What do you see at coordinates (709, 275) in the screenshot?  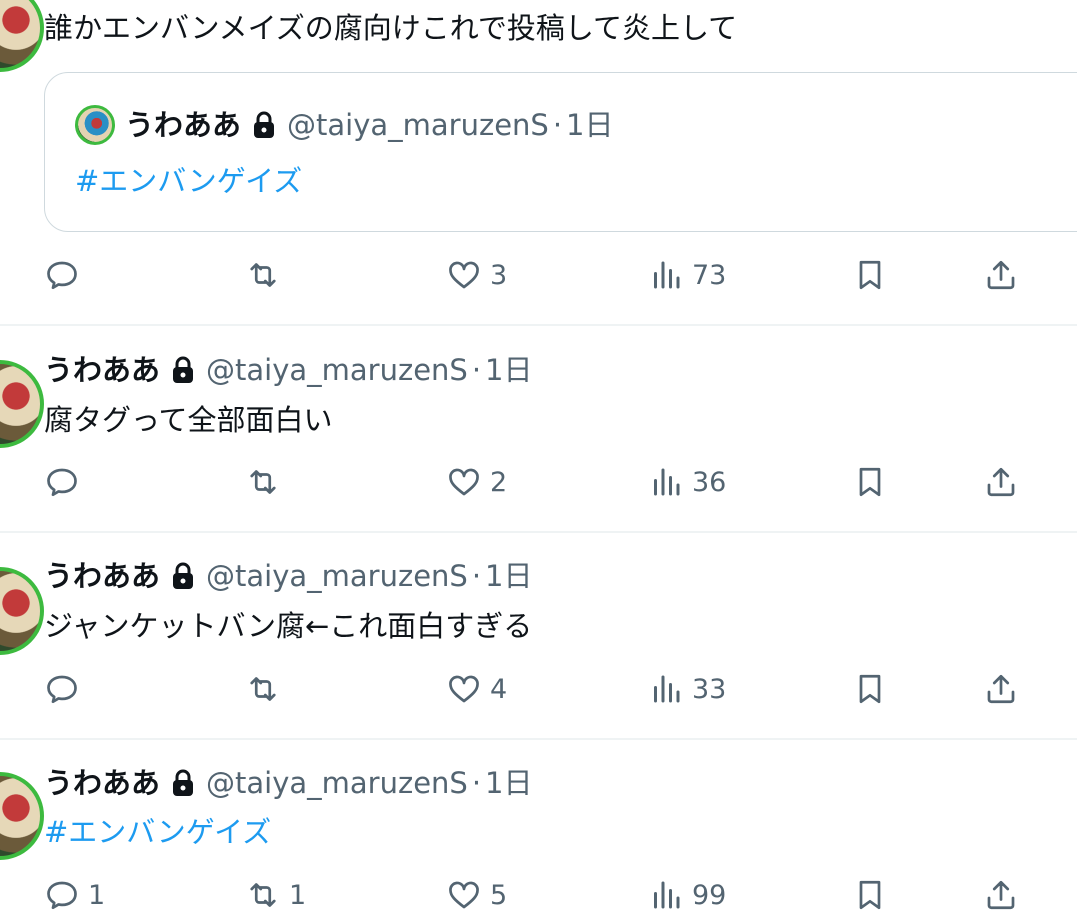 I see `view-count: 73` at bounding box center [709, 275].